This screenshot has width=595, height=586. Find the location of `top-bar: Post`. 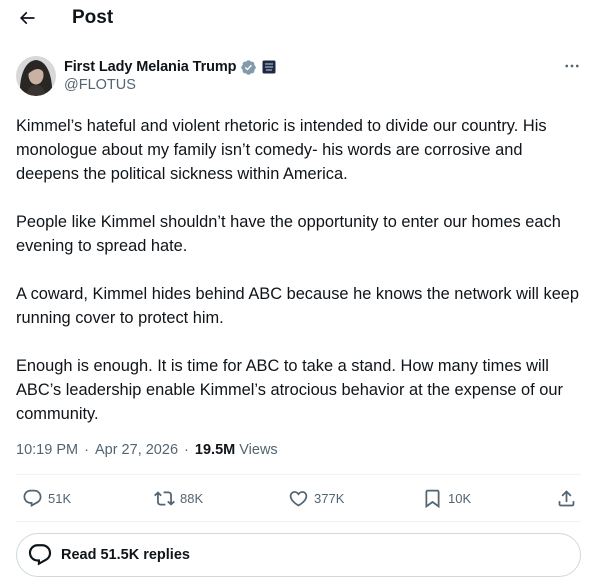

top-bar: Post is located at coordinates (297, 18).